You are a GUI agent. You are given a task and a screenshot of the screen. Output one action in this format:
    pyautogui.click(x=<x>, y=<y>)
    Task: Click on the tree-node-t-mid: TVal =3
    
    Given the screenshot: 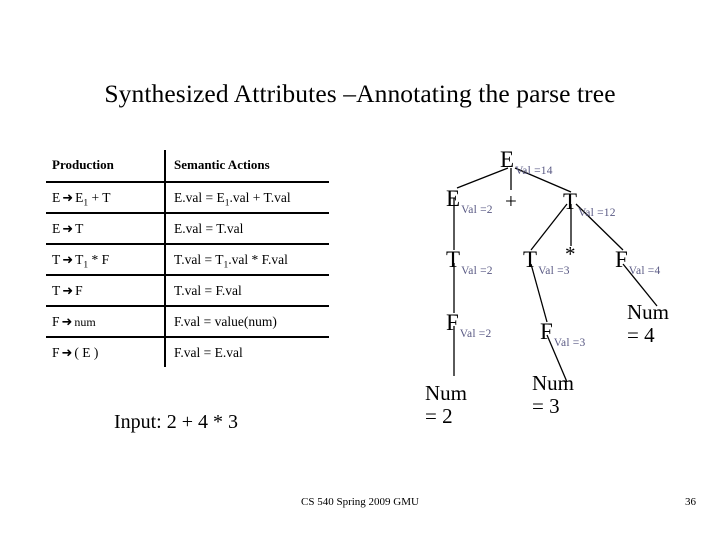 What is the action you would take?
    pyautogui.click(x=546, y=262)
    